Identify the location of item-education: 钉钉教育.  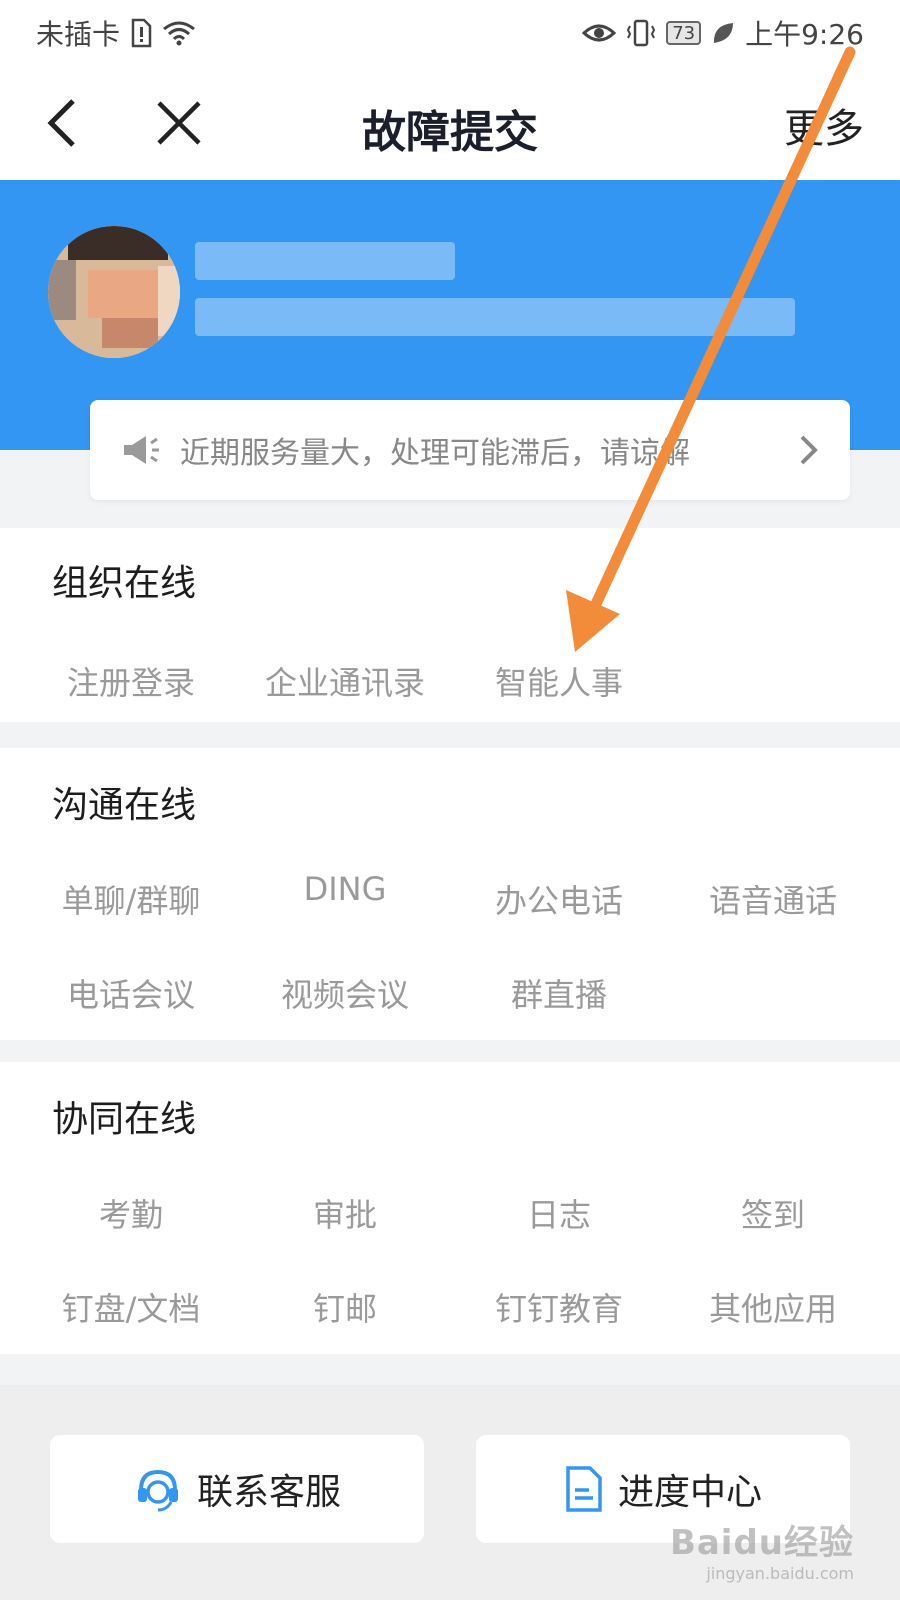
(559, 1307).